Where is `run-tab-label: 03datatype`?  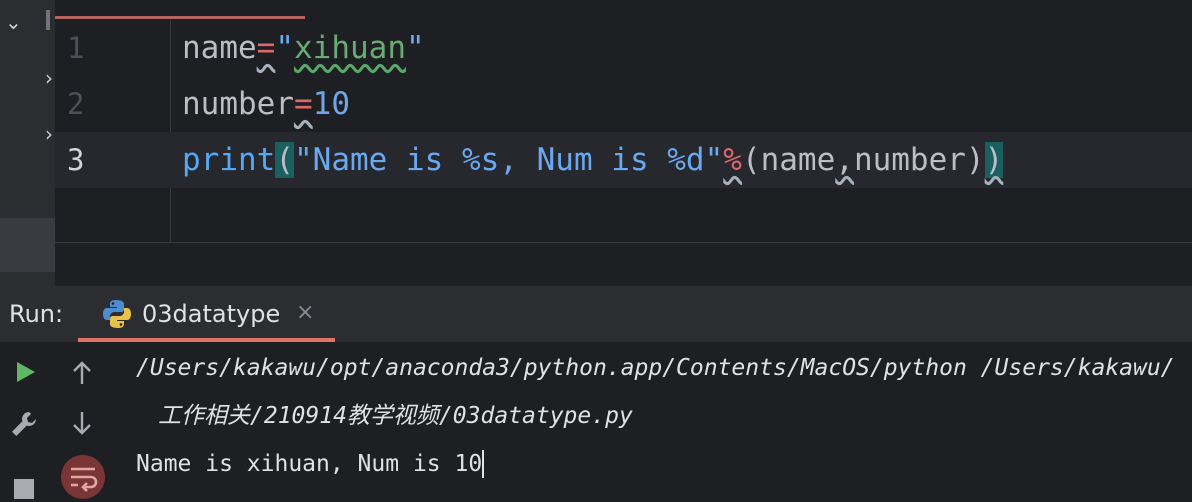 run-tab-label: 03datatype is located at coordinates (211, 314).